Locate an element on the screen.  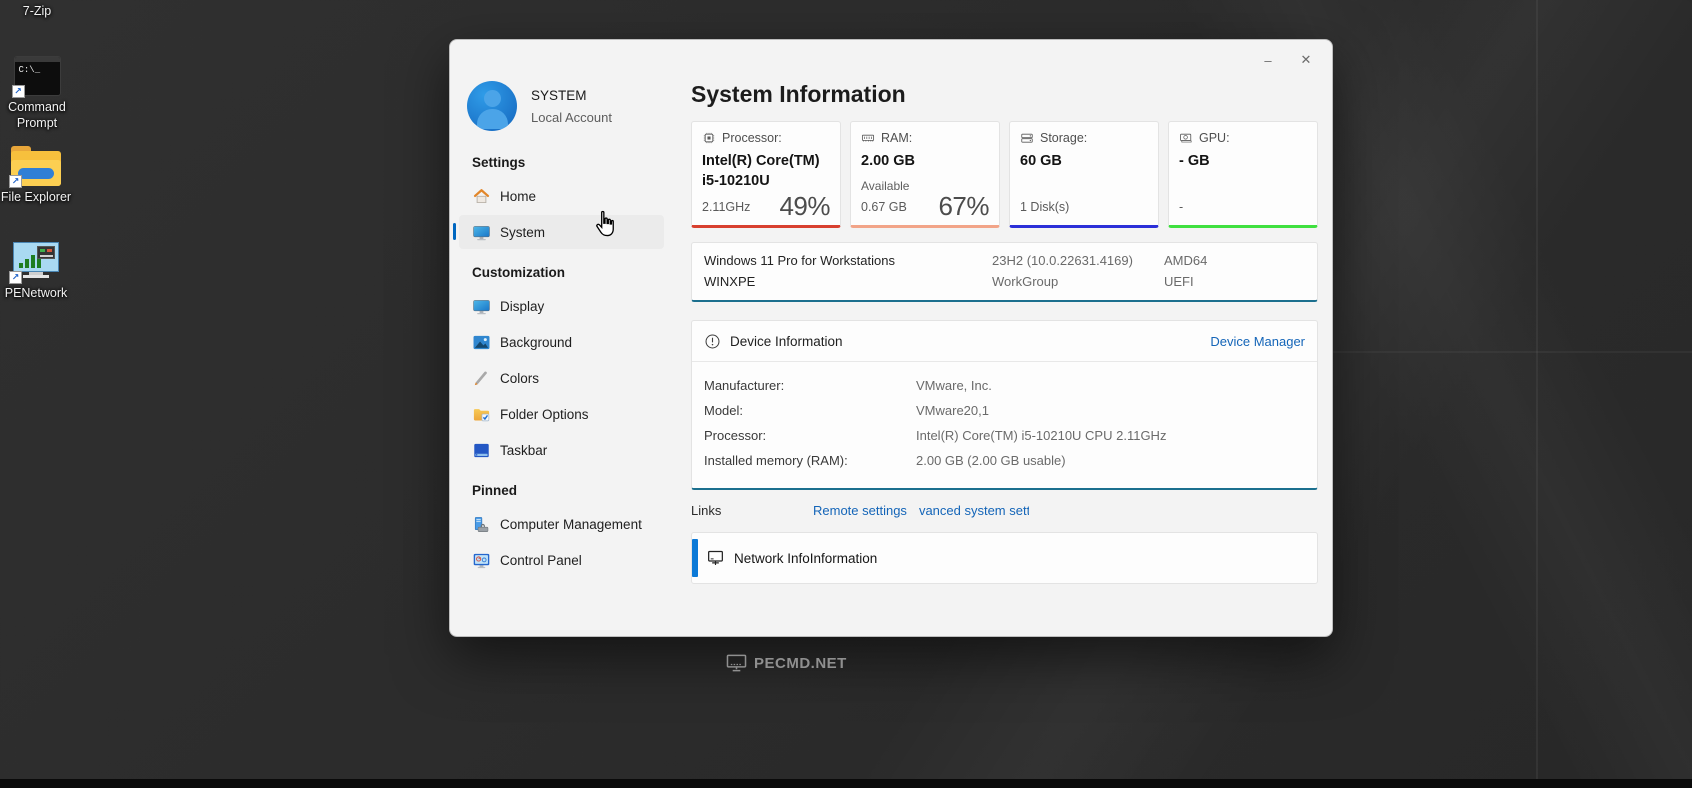
advanced-system-settings-link: vanced system settin is located at coordinates (974, 510).